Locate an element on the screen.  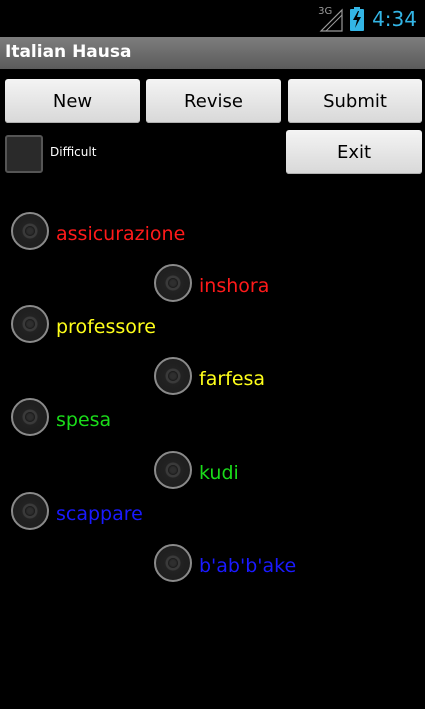
status-bar: 3G 4:34 is located at coordinates (212, 18).